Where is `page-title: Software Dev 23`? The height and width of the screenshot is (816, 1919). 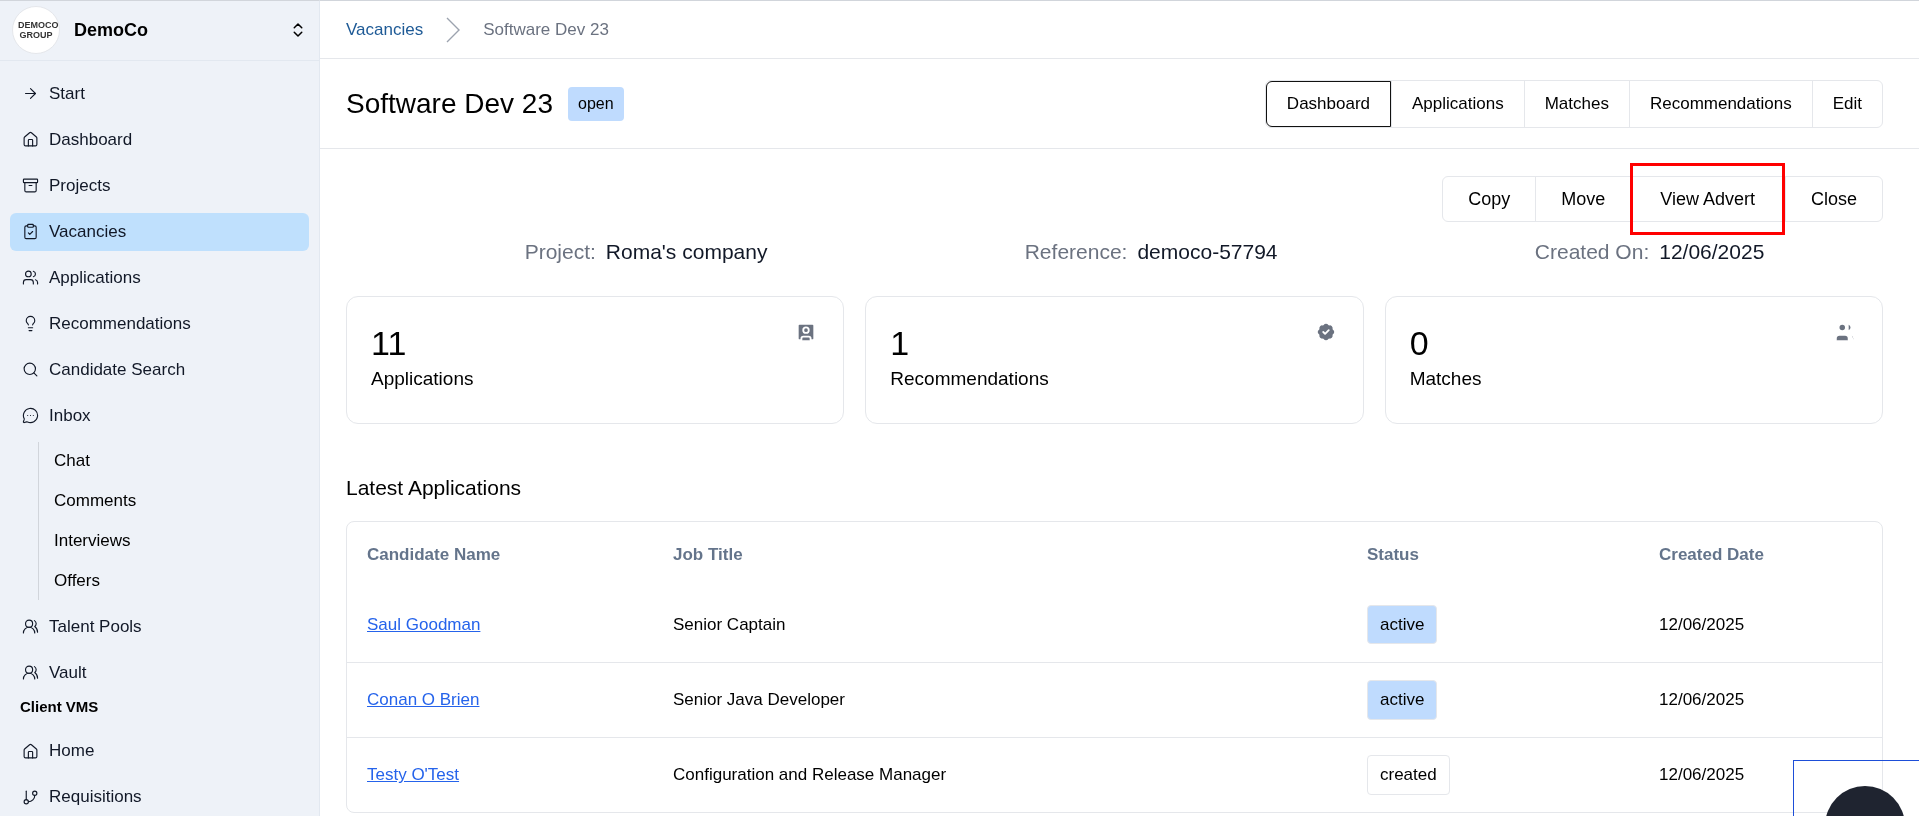 page-title: Software Dev 23 is located at coordinates (449, 103).